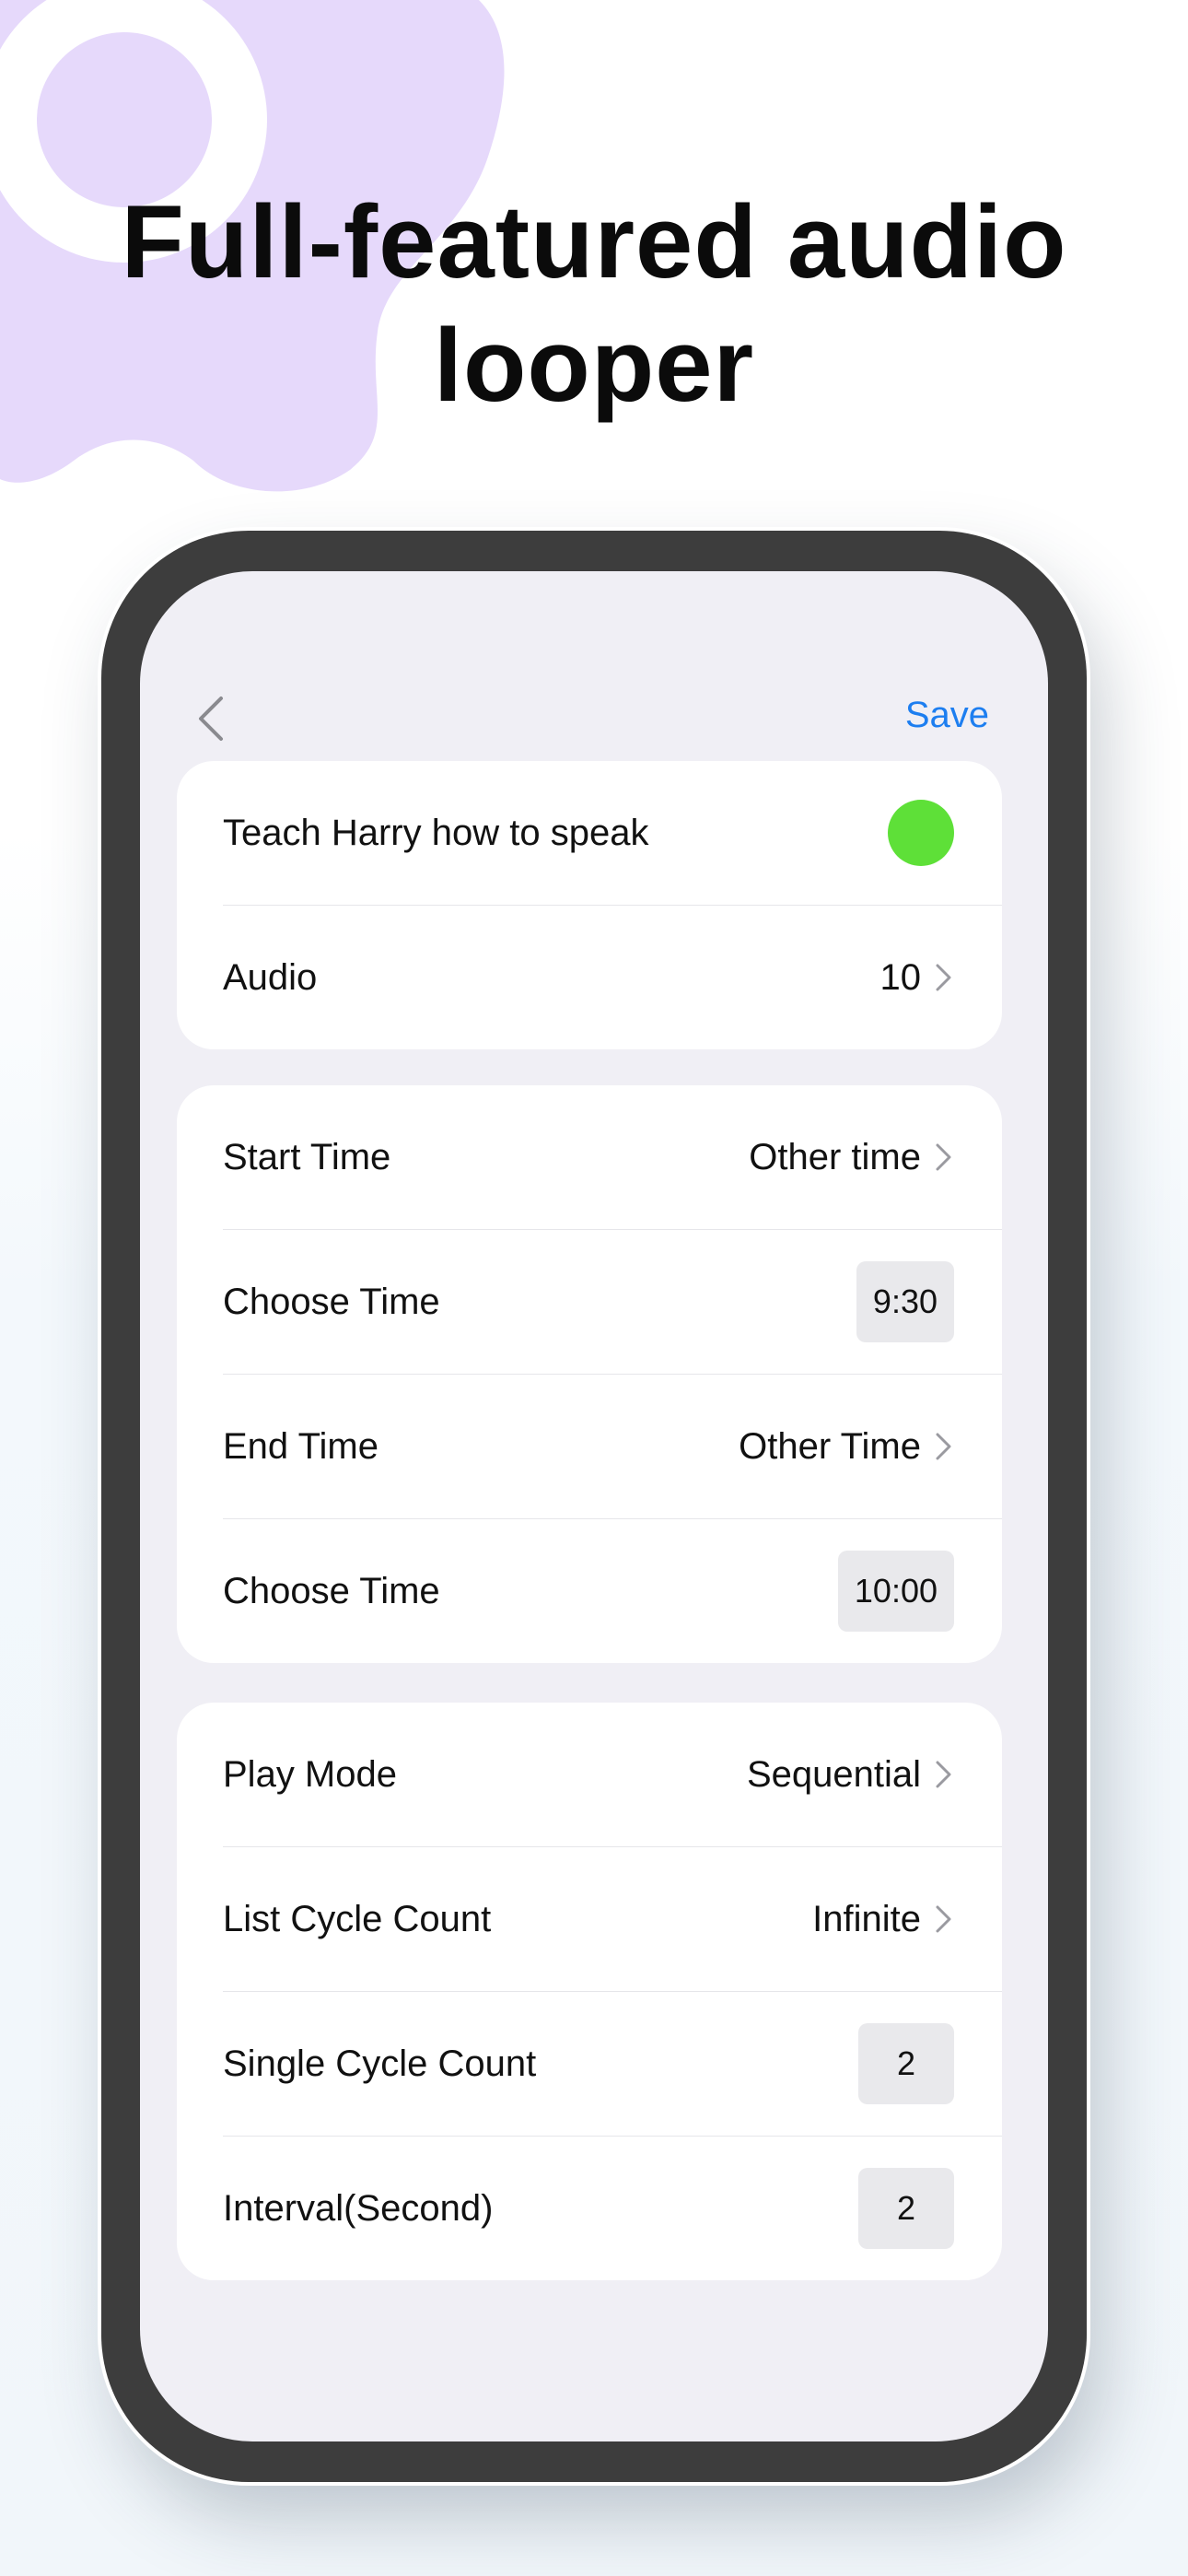  What do you see at coordinates (612, 1591) in the screenshot?
I see `choose-end-time-row: Choose Time 10:00` at bounding box center [612, 1591].